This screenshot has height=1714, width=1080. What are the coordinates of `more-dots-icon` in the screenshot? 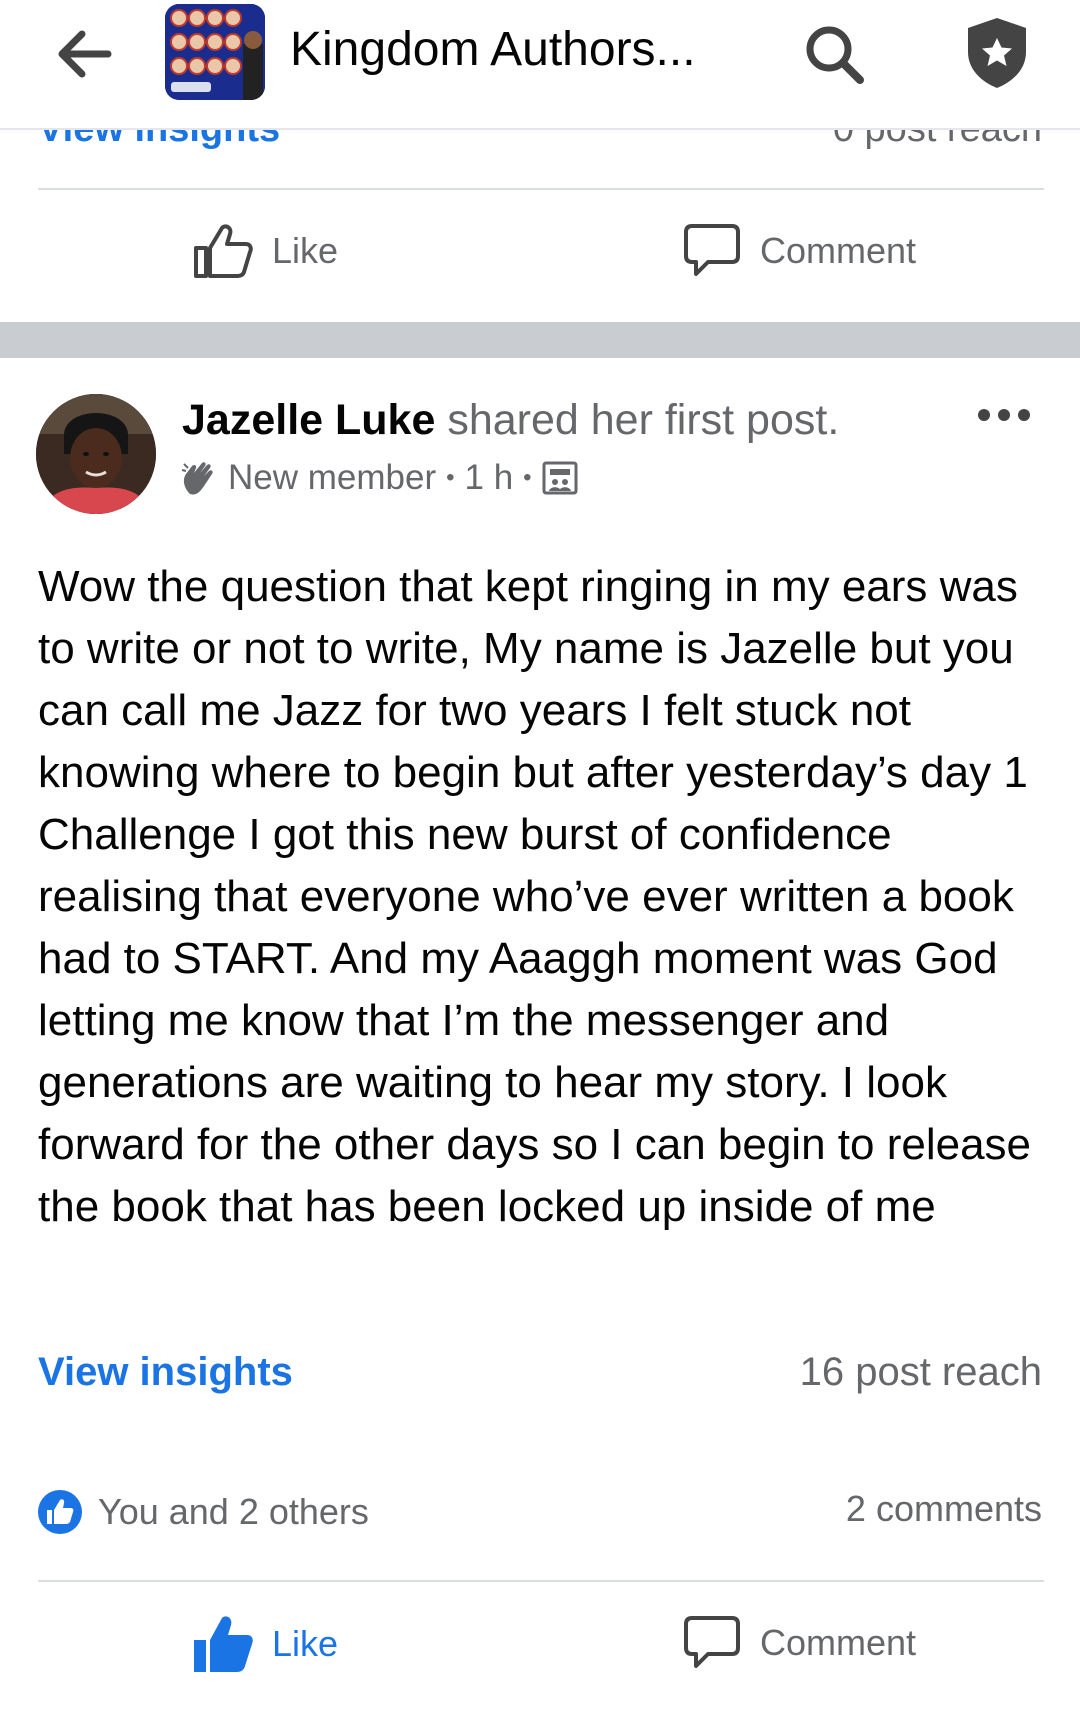 It's located at (1004, 415).